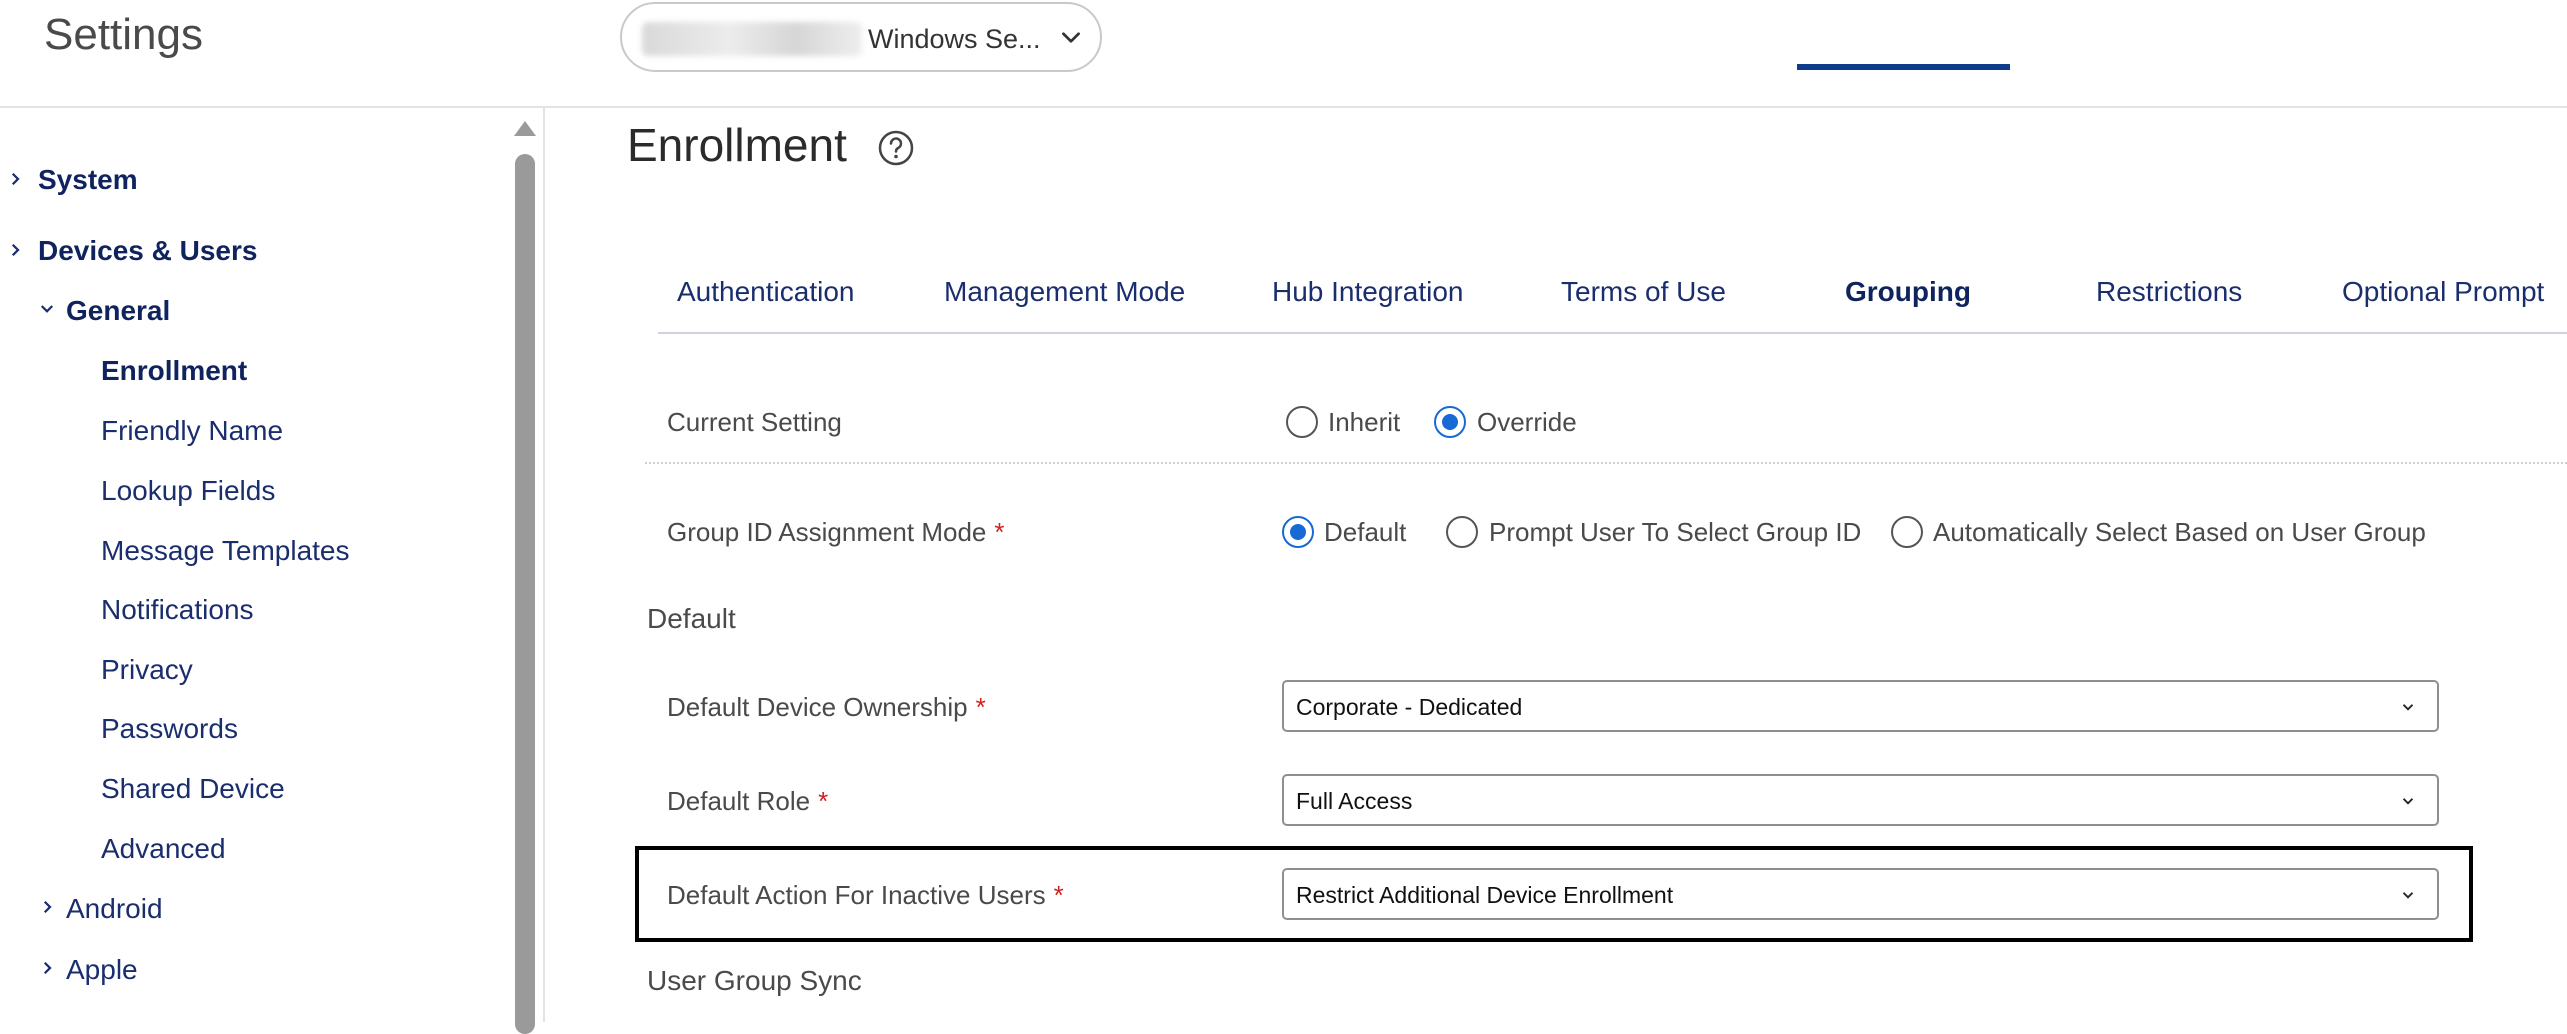 This screenshot has width=2567, height=1034. What do you see at coordinates (739, 801) in the screenshot?
I see `default-role-label-text: Default Role` at bounding box center [739, 801].